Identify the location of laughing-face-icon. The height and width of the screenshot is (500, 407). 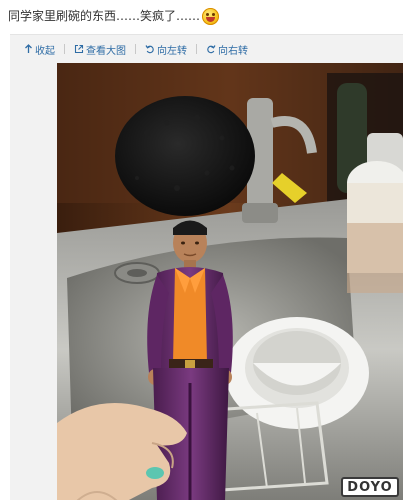
(211, 16).